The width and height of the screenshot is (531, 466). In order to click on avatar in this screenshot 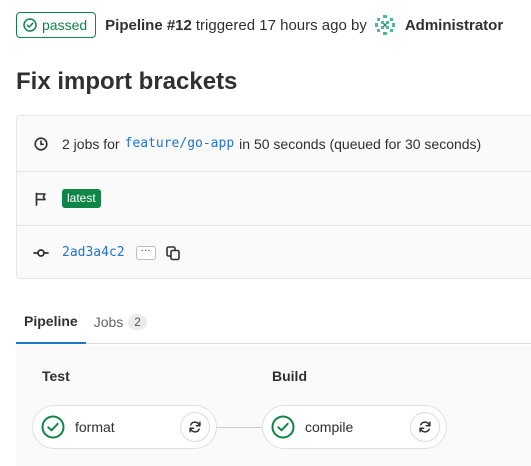, I will do `click(384, 25)`.